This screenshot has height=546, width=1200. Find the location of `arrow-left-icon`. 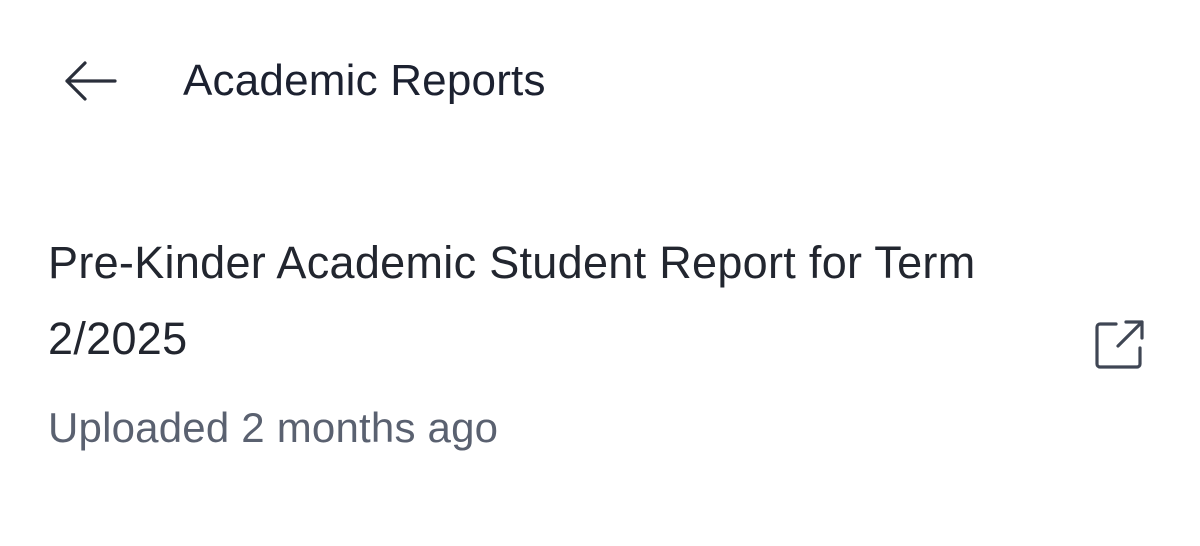

arrow-left-icon is located at coordinates (90, 81).